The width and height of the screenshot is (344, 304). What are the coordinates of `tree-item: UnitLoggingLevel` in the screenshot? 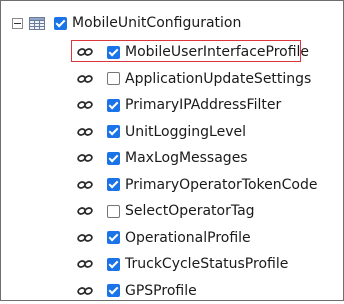 It's located at (197, 132).